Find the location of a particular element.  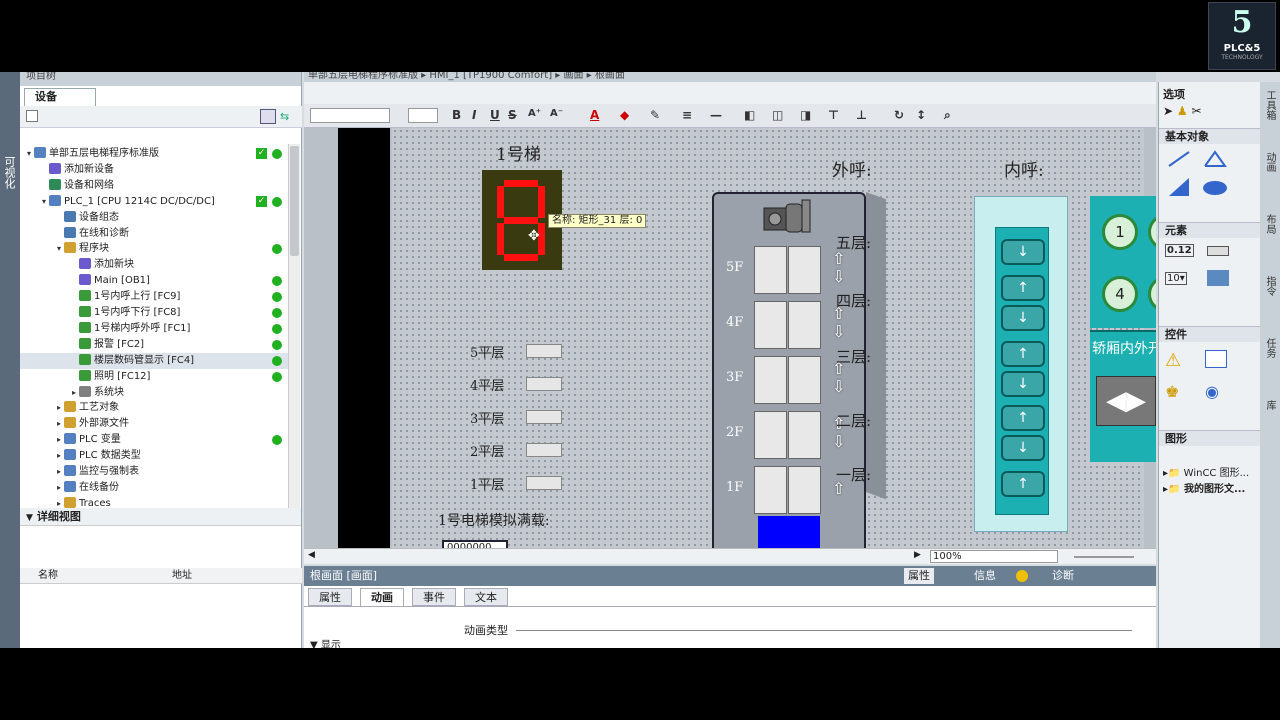

list-view-icon is located at coordinates (268, 116).